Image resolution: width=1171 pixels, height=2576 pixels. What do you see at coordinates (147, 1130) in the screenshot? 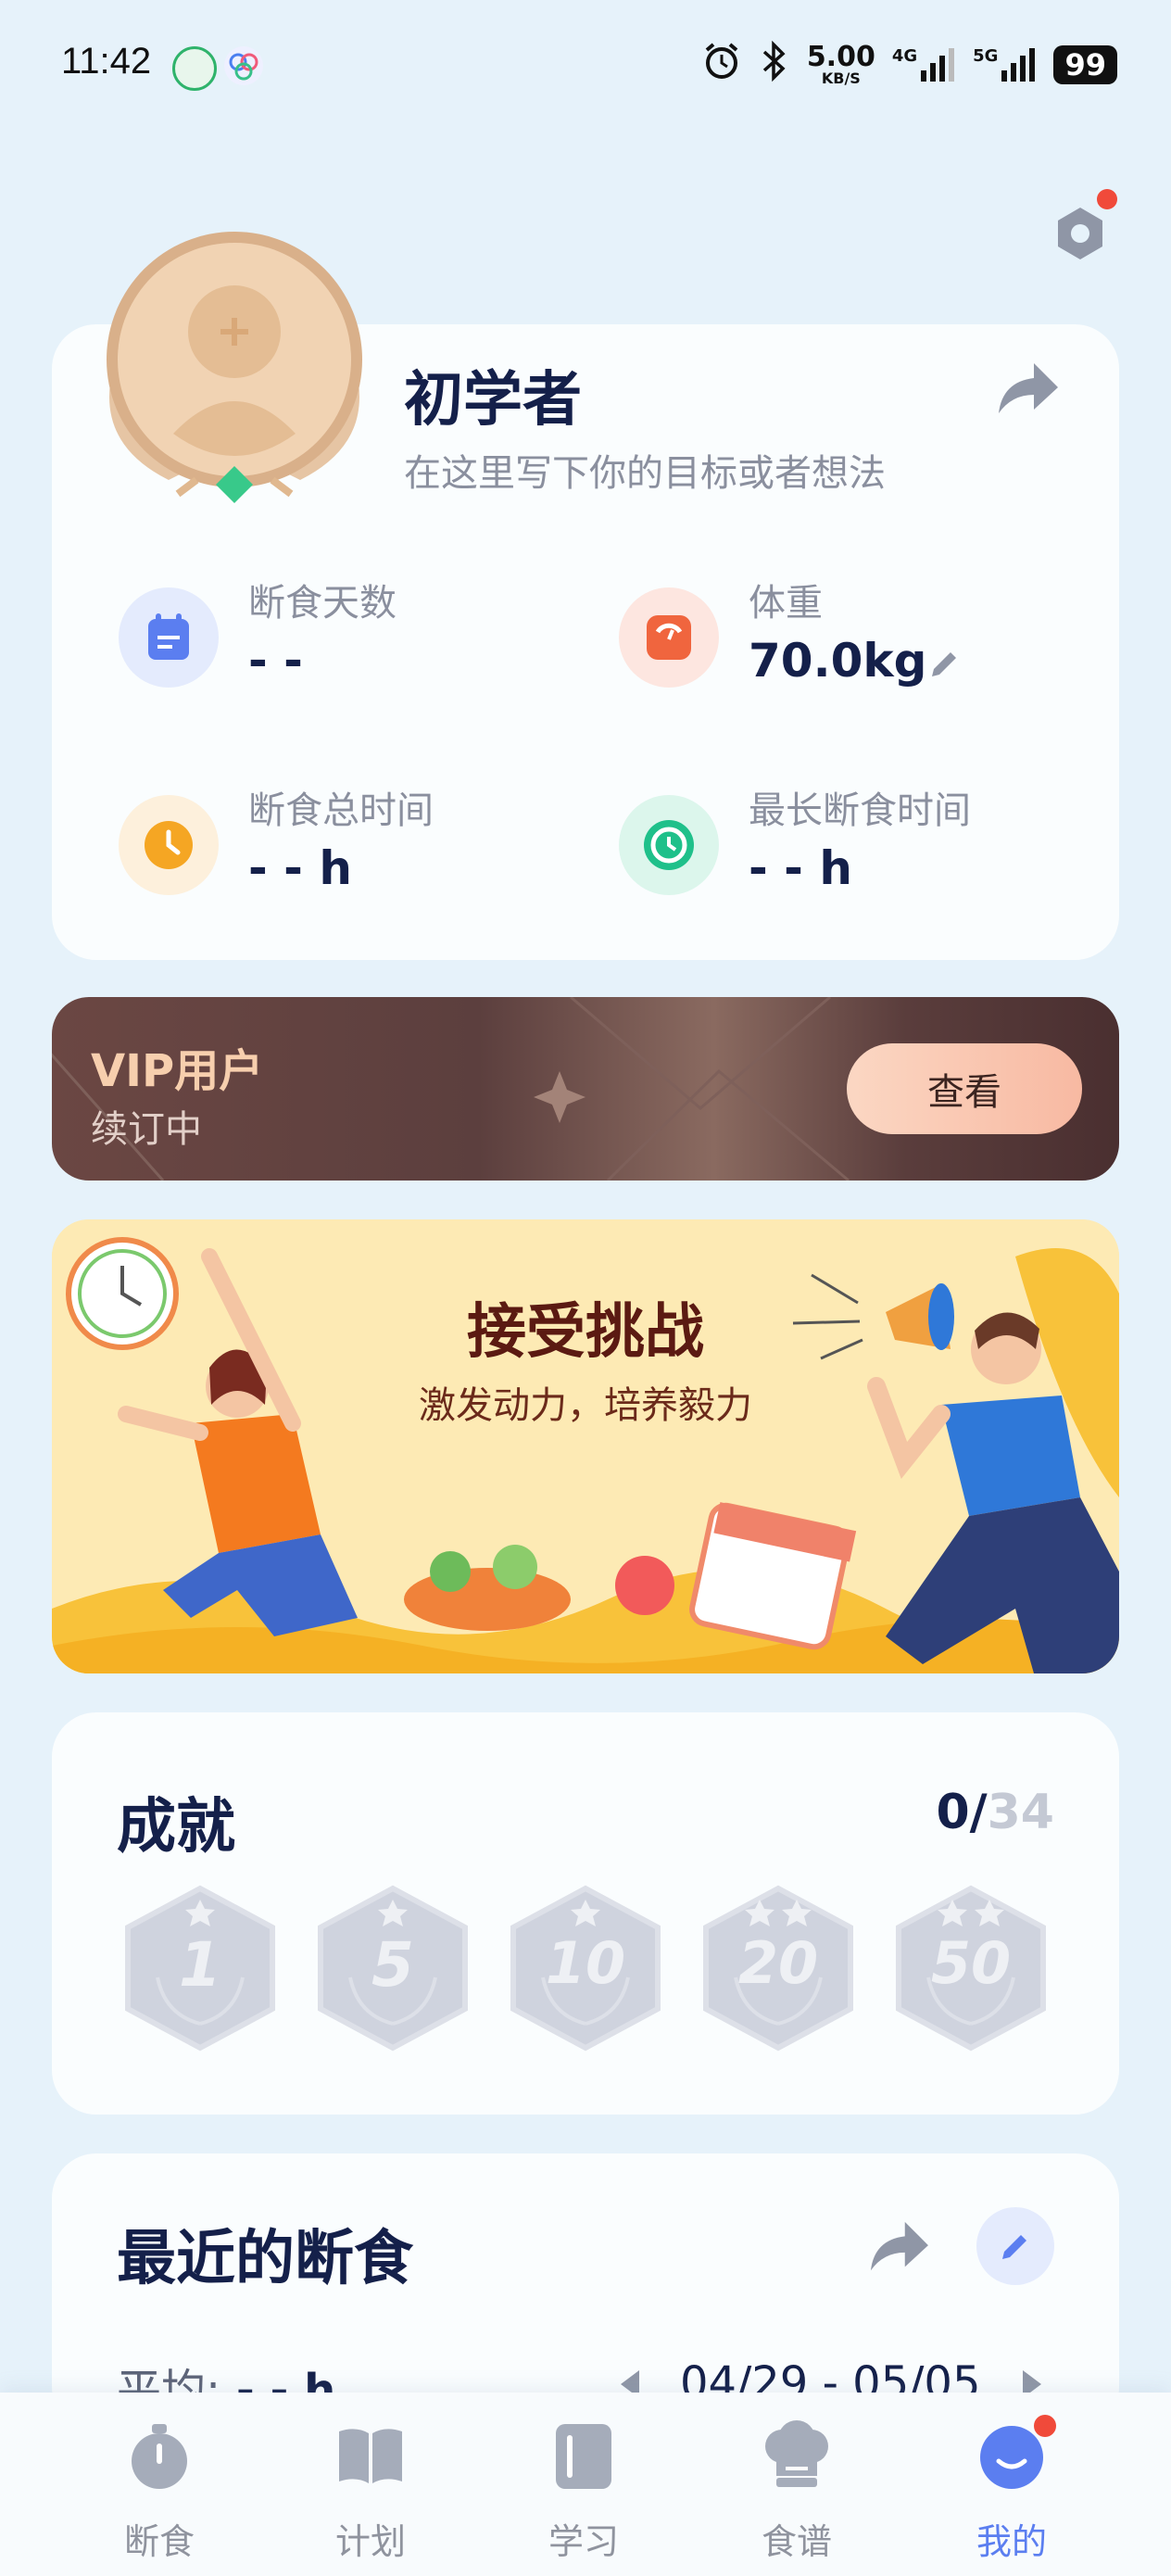
I see `vip-subtitle: 续订中` at bounding box center [147, 1130].